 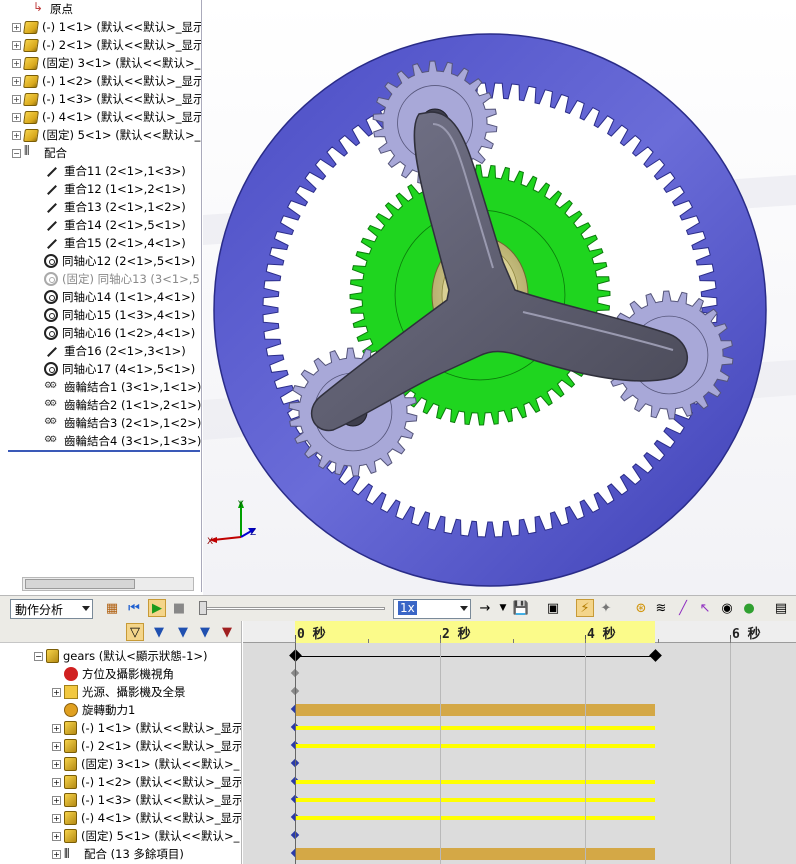 What do you see at coordinates (705, 608) in the screenshot?
I see `force-button: ↖` at bounding box center [705, 608].